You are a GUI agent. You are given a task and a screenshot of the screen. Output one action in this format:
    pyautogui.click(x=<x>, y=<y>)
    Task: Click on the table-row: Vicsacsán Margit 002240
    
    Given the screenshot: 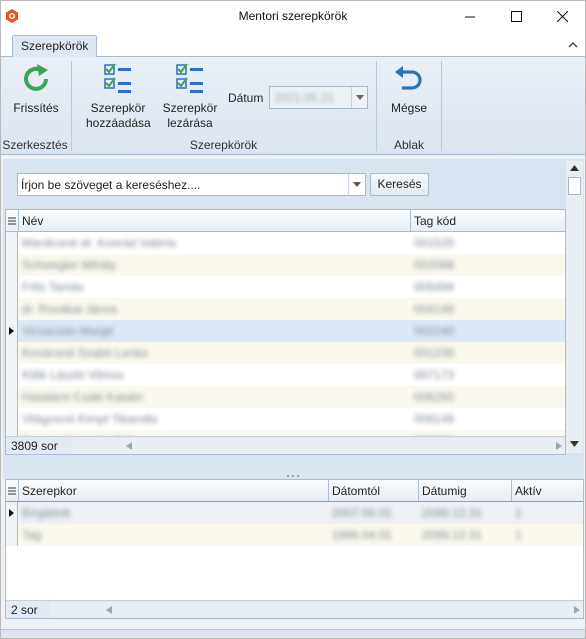 What is the action you would take?
    pyautogui.click(x=285, y=331)
    